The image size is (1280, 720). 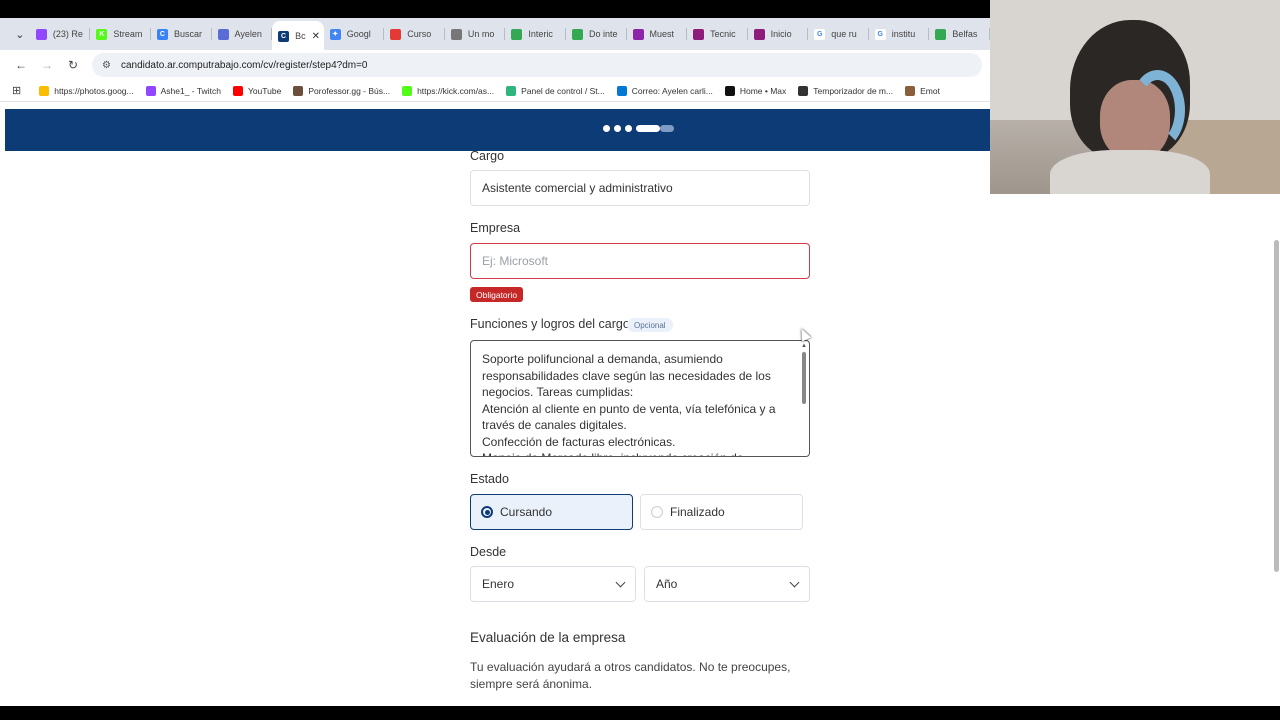 I want to click on browser-tab: Tecnic, so click(x=717, y=34).